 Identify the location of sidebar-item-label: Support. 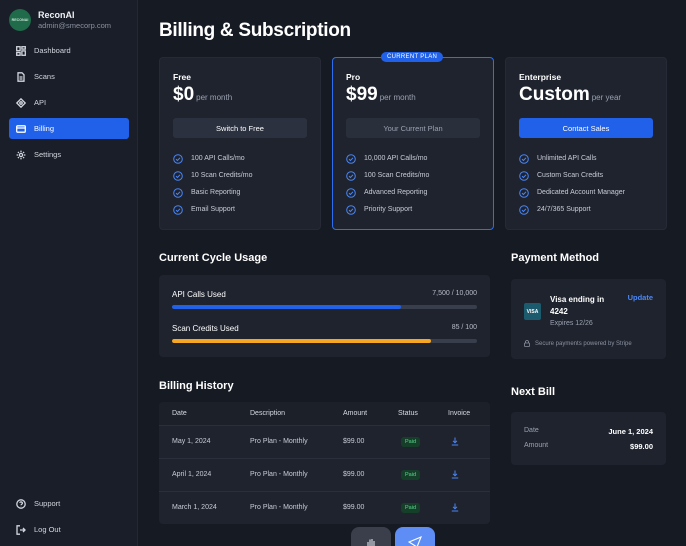
(47, 503).